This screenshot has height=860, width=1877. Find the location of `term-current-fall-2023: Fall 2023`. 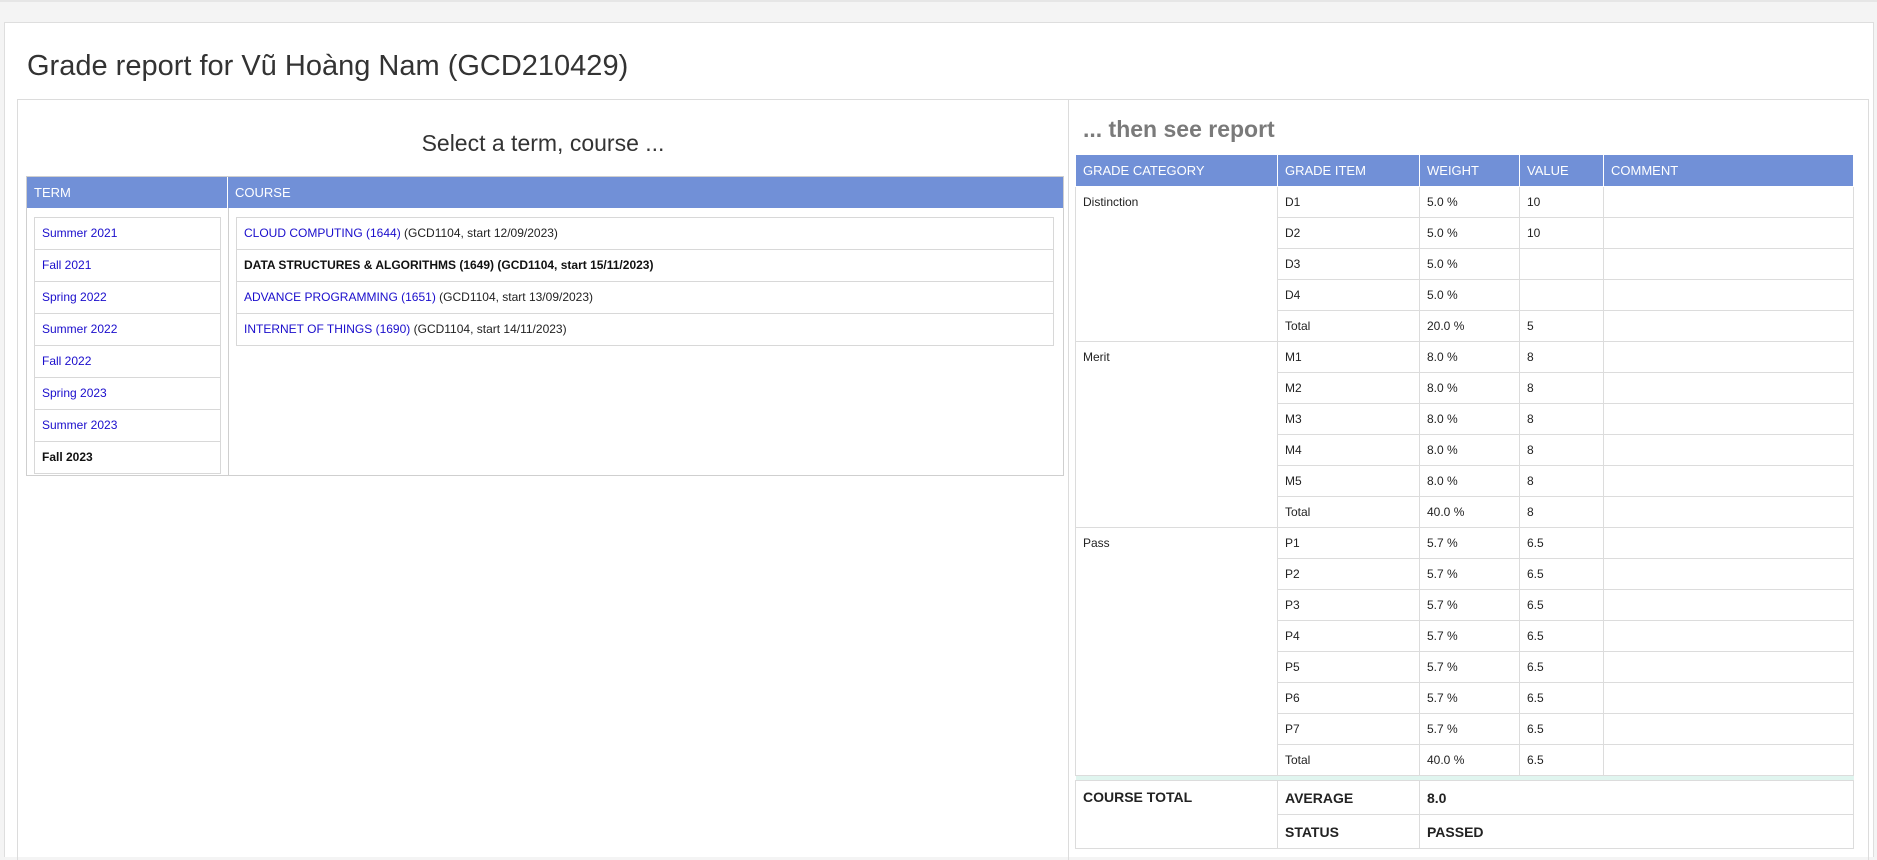

term-current-fall-2023: Fall 2023 is located at coordinates (67, 457).